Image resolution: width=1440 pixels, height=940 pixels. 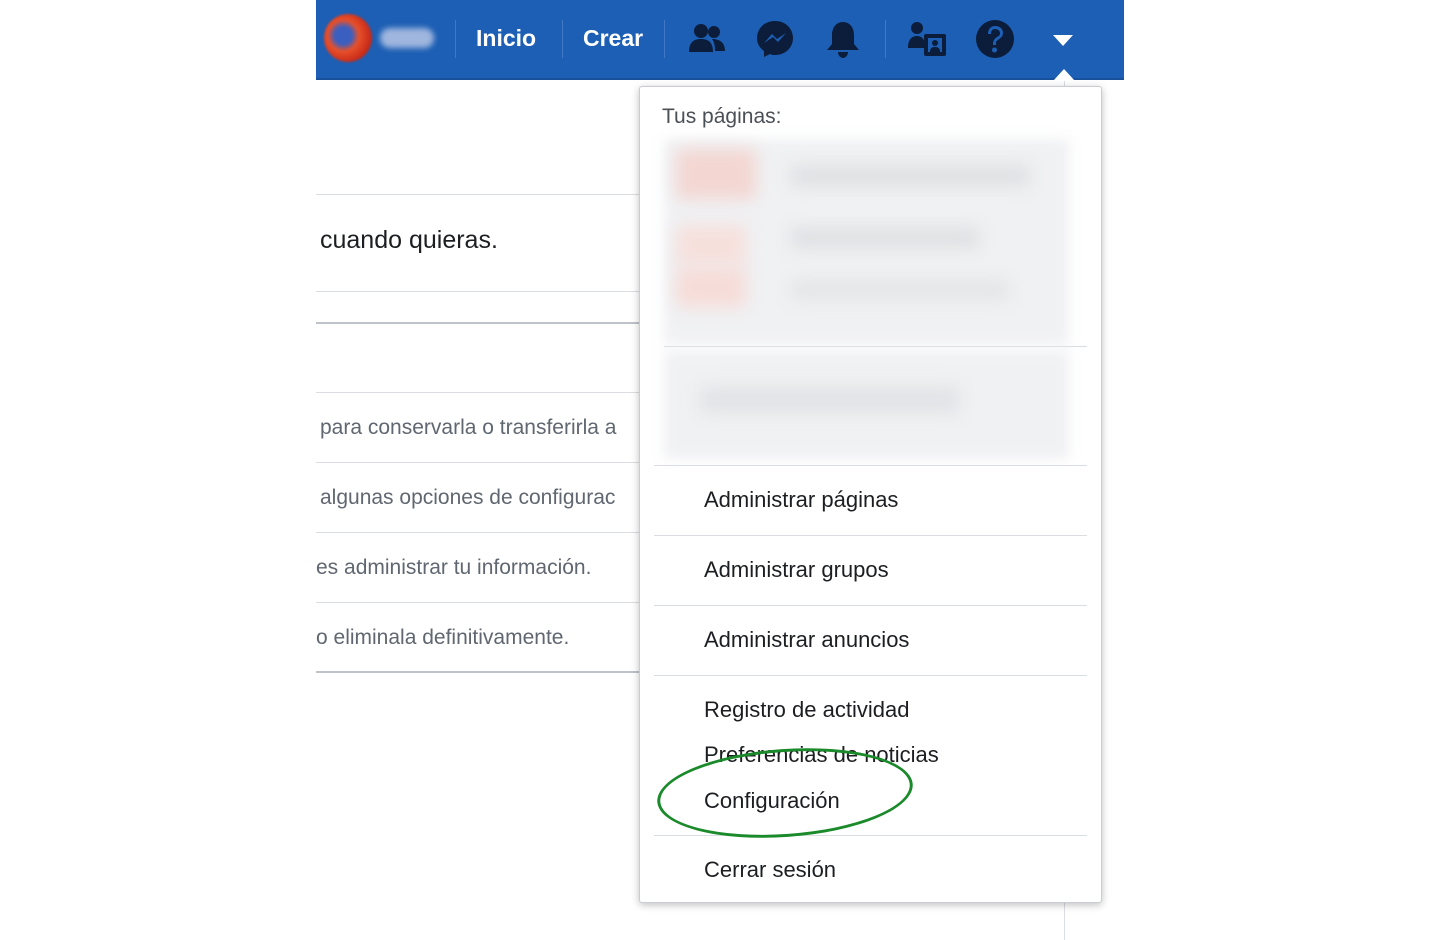 I want to click on activity-log-item: Registro de actividad, so click(x=806, y=710).